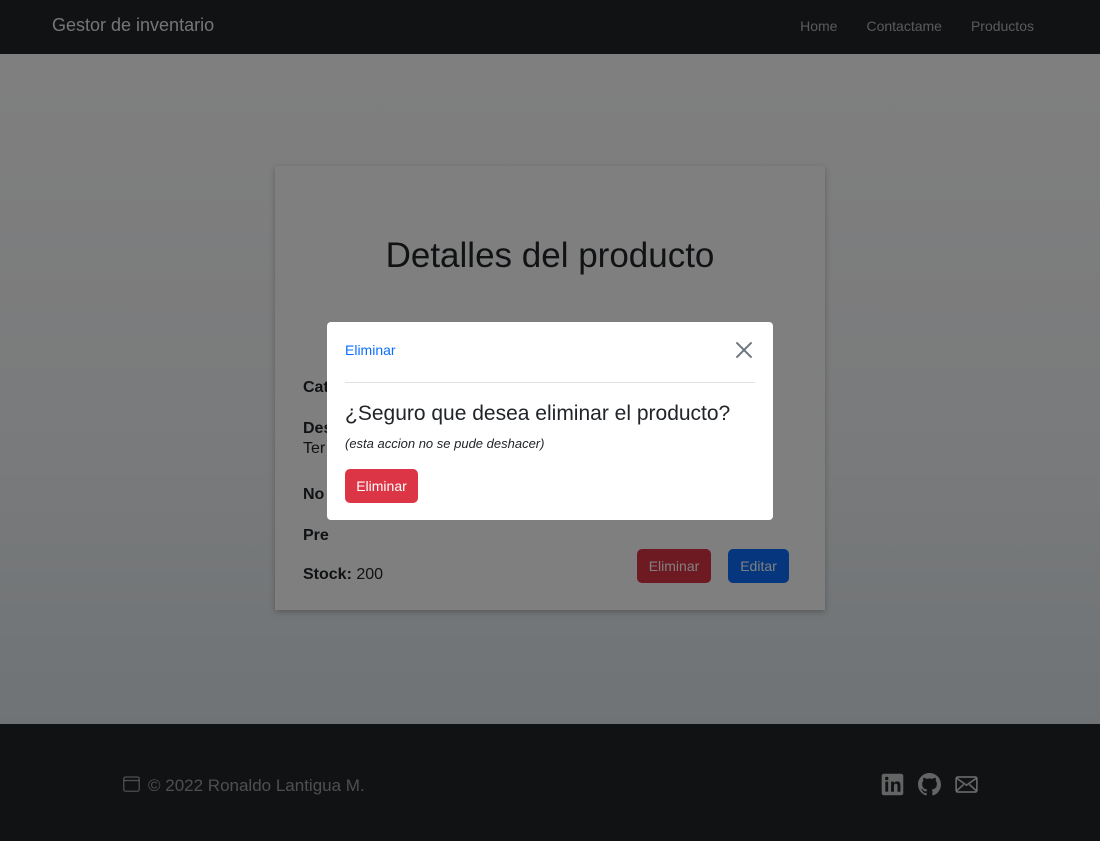 The width and height of the screenshot is (1100, 841). I want to click on modal-header: Eliminar, so click(550, 352).